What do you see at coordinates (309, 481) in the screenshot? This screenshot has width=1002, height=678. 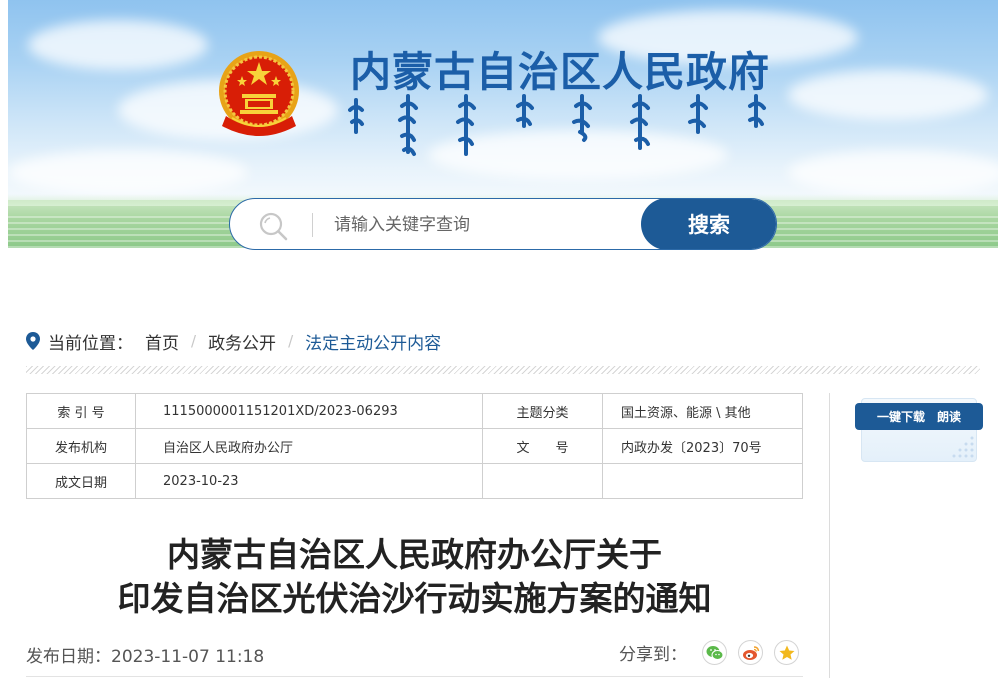 I see `written-date-value: 2023-10-23` at bounding box center [309, 481].